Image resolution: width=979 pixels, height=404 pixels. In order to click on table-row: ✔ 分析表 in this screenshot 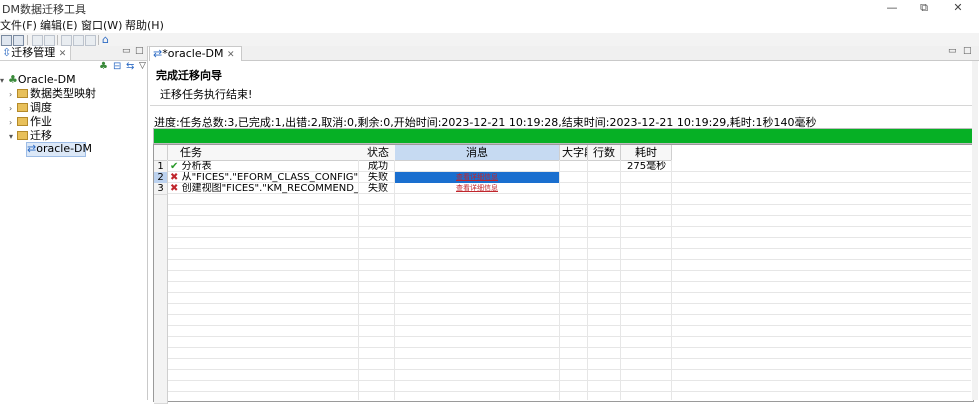, I will do `click(264, 166)`.